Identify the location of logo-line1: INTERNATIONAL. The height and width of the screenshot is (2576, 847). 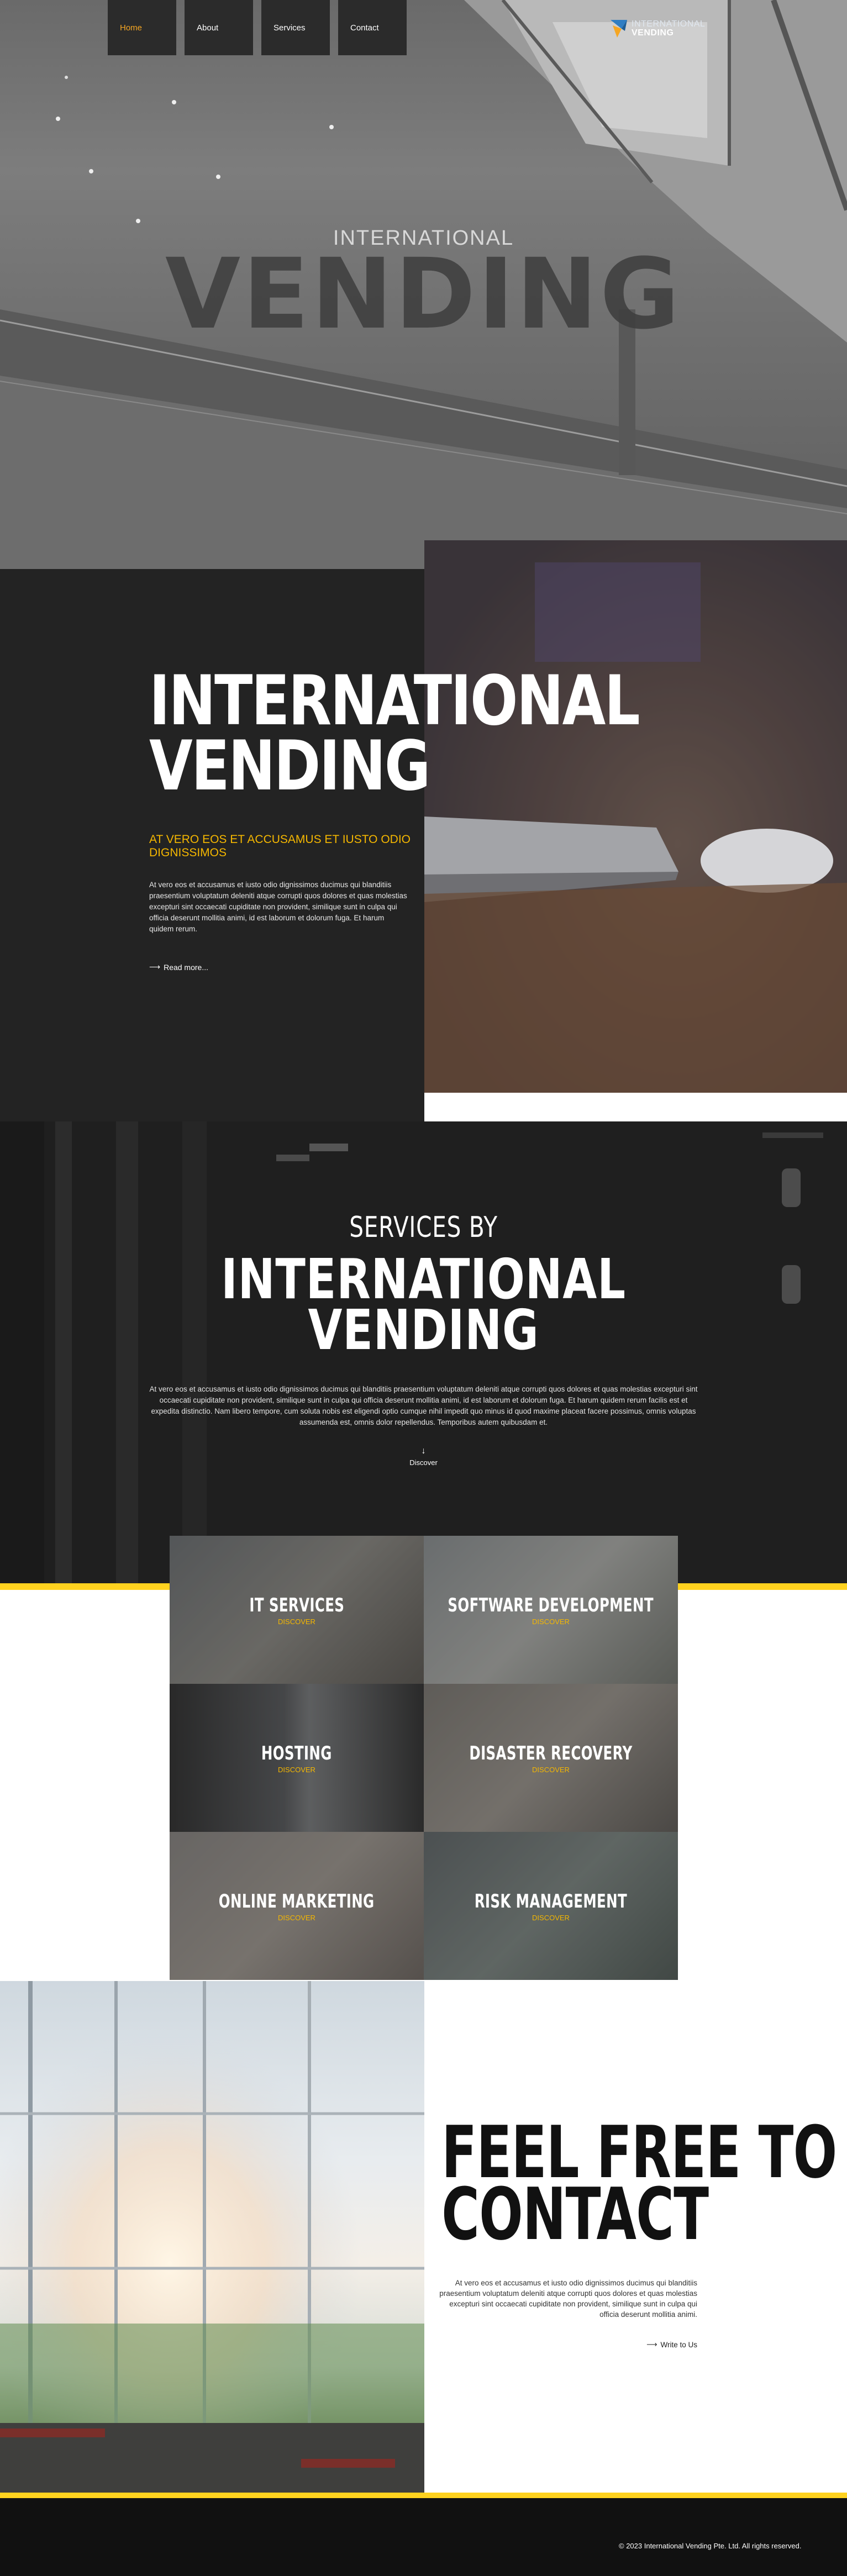
(669, 24).